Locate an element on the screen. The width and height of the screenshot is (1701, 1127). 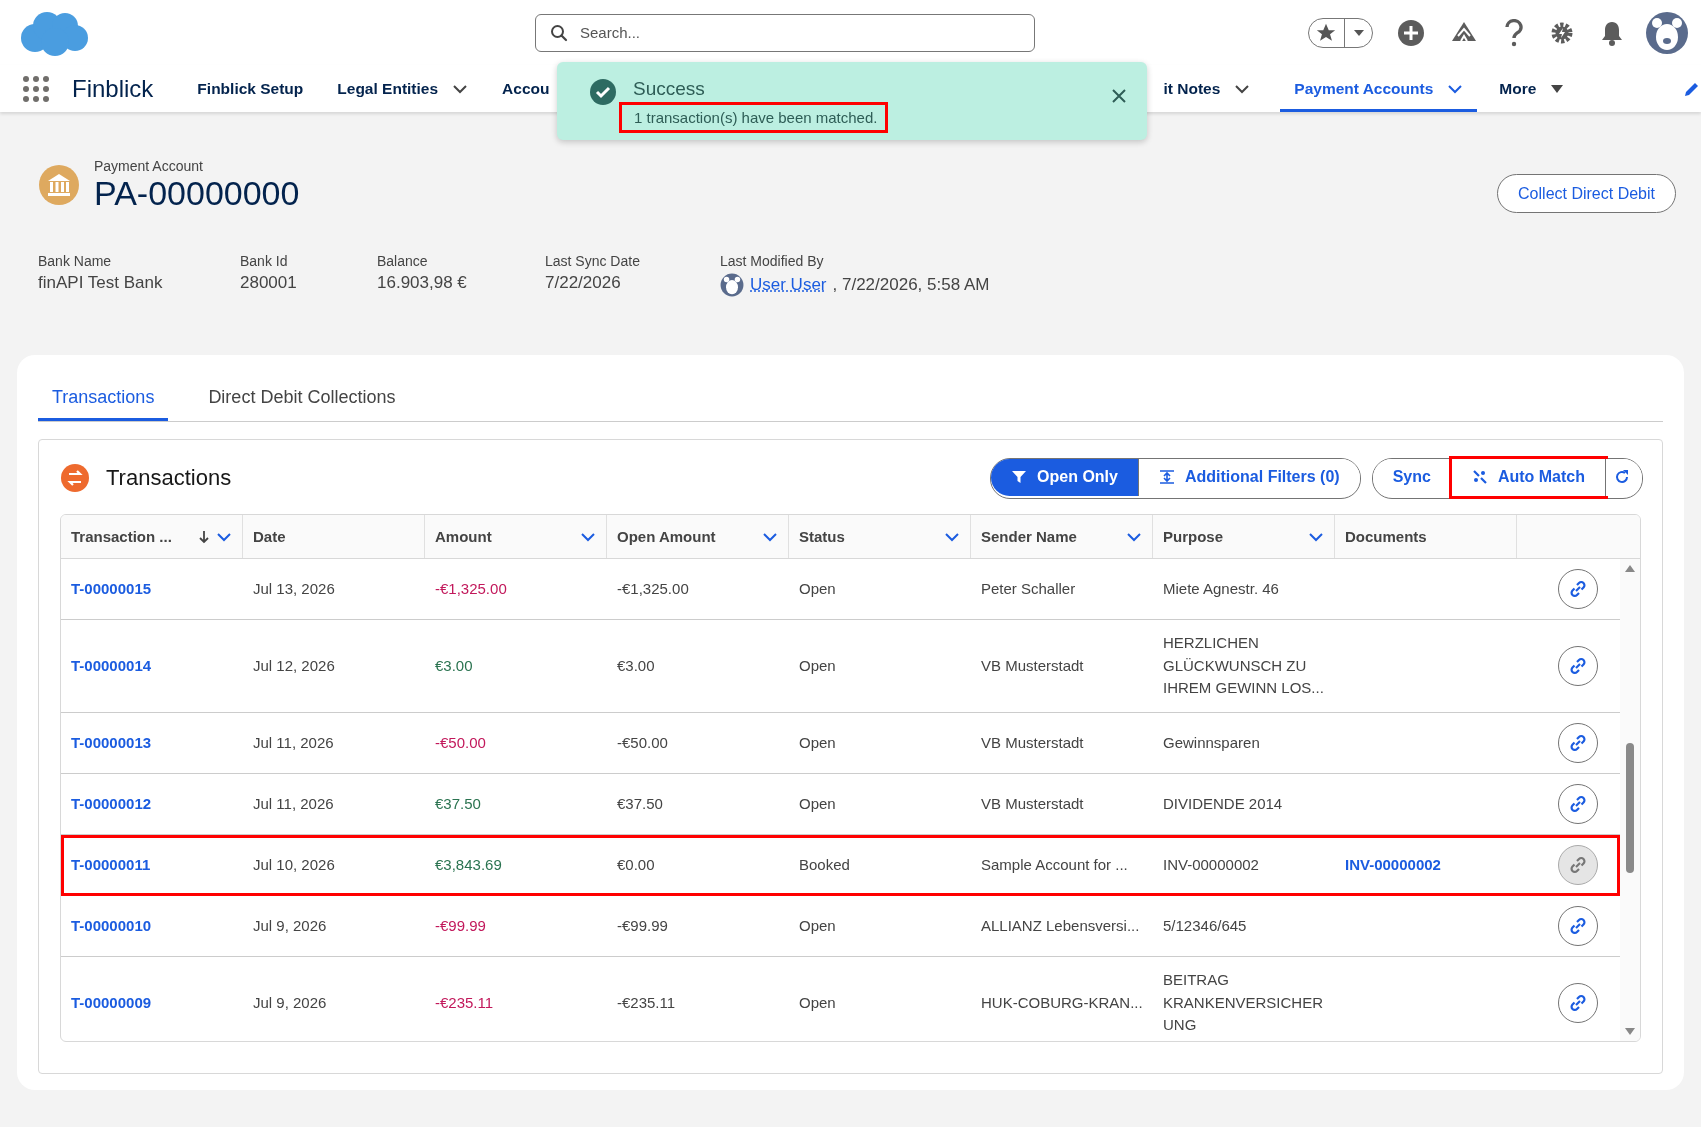
field-value: 16.903,98 € is located at coordinates (422, 283).